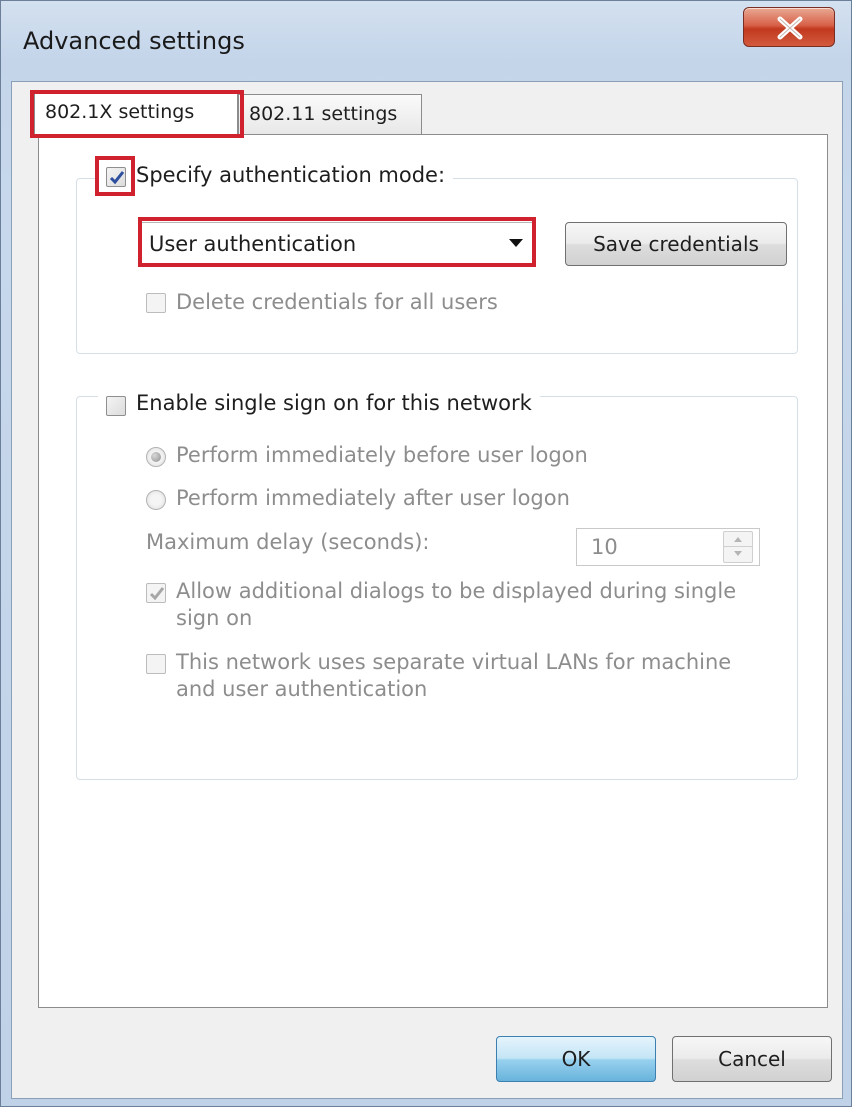 This screenshot has height=1107, width=852. I want to click on allow-dialogs-label-line2: sign on, so click(214, 618).